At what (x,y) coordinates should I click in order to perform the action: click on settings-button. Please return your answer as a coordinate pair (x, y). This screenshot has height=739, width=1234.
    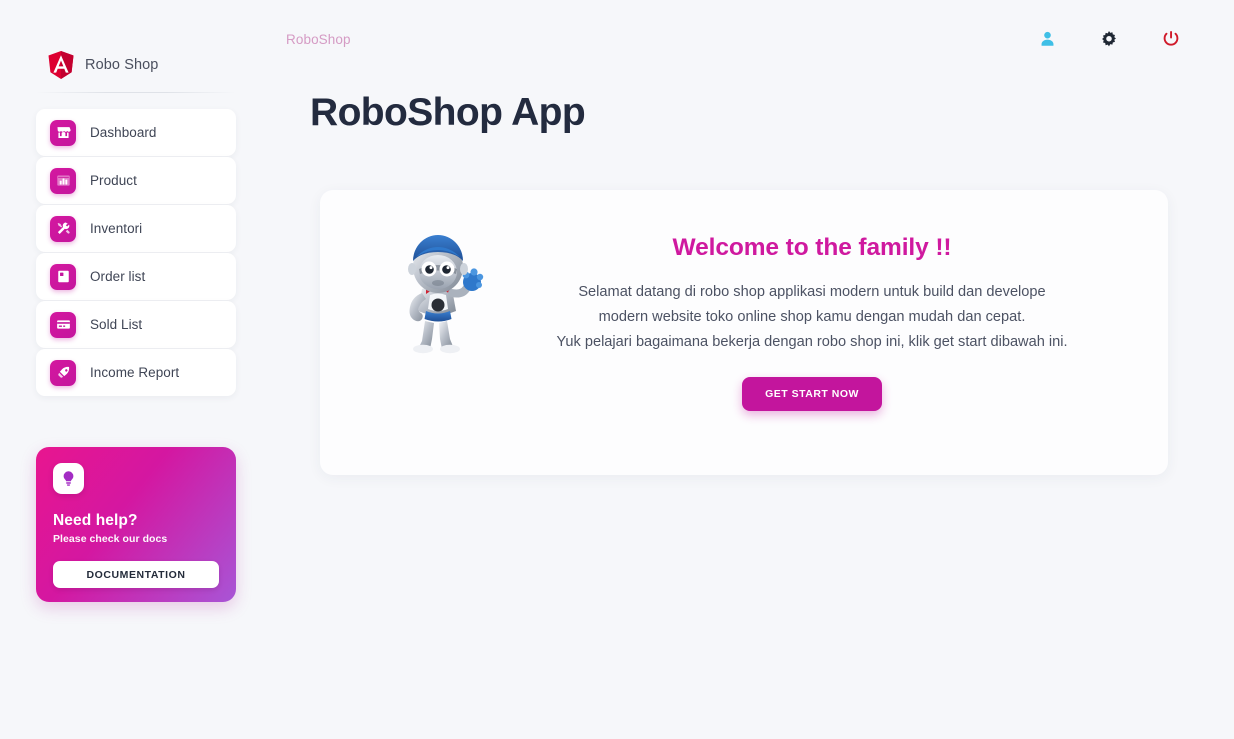
    Looking at the image, I should click on (1109, 39).